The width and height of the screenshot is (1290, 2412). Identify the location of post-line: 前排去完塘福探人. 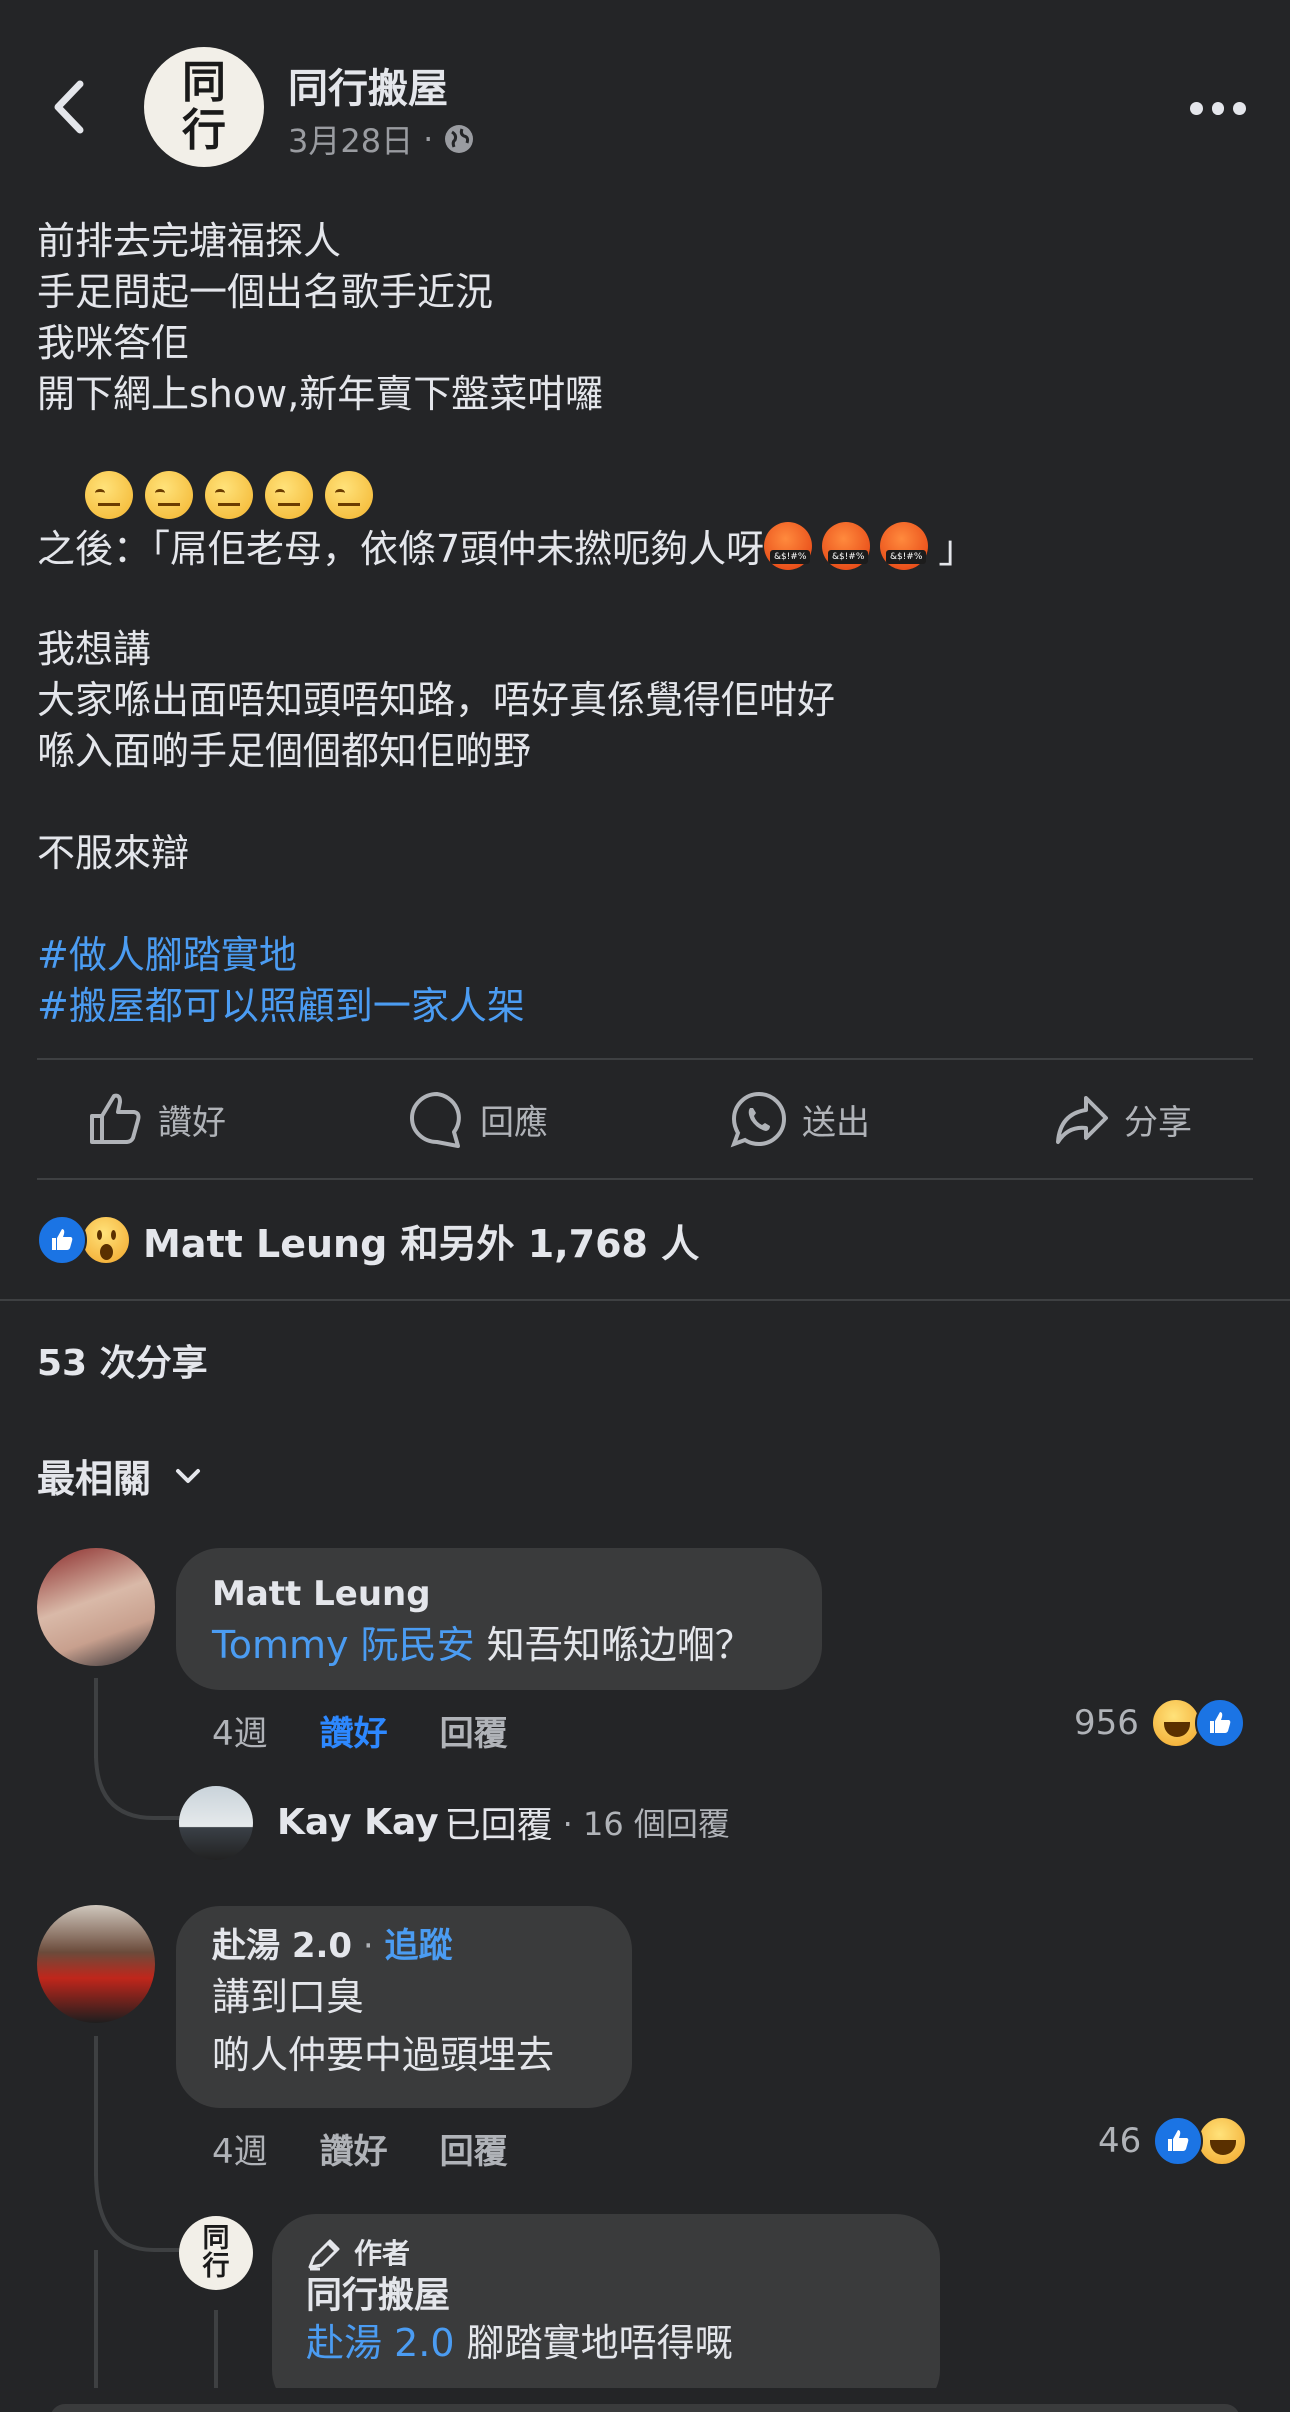
(189, 241).